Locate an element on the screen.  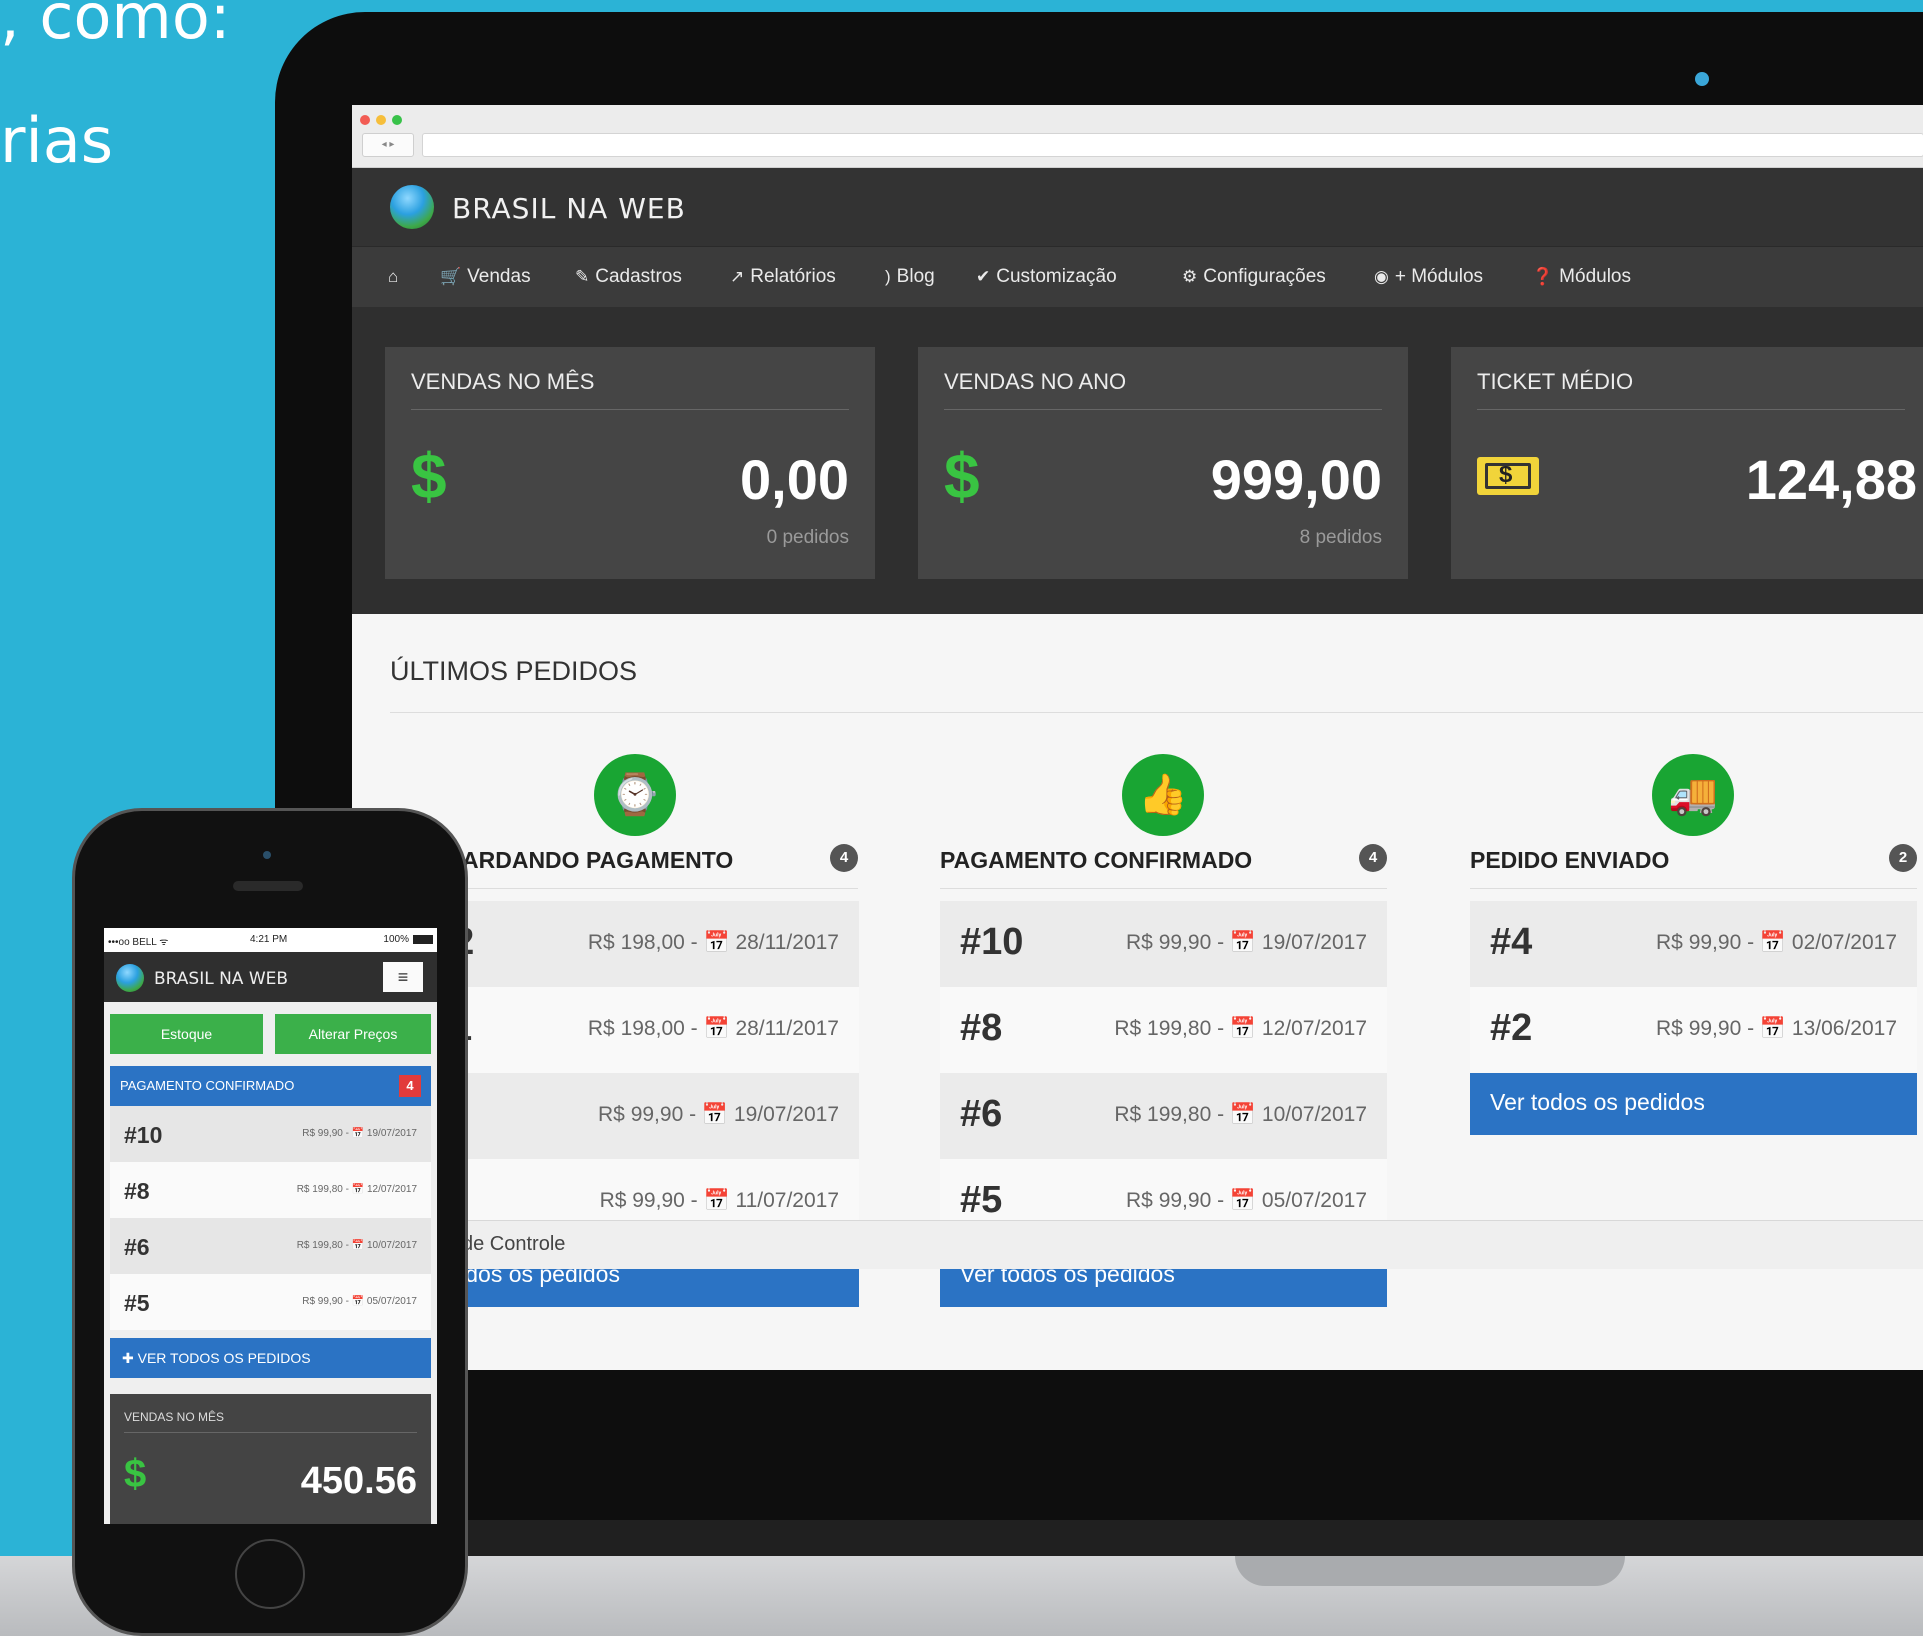
maximize-dot is located at coordinates (397, 120).